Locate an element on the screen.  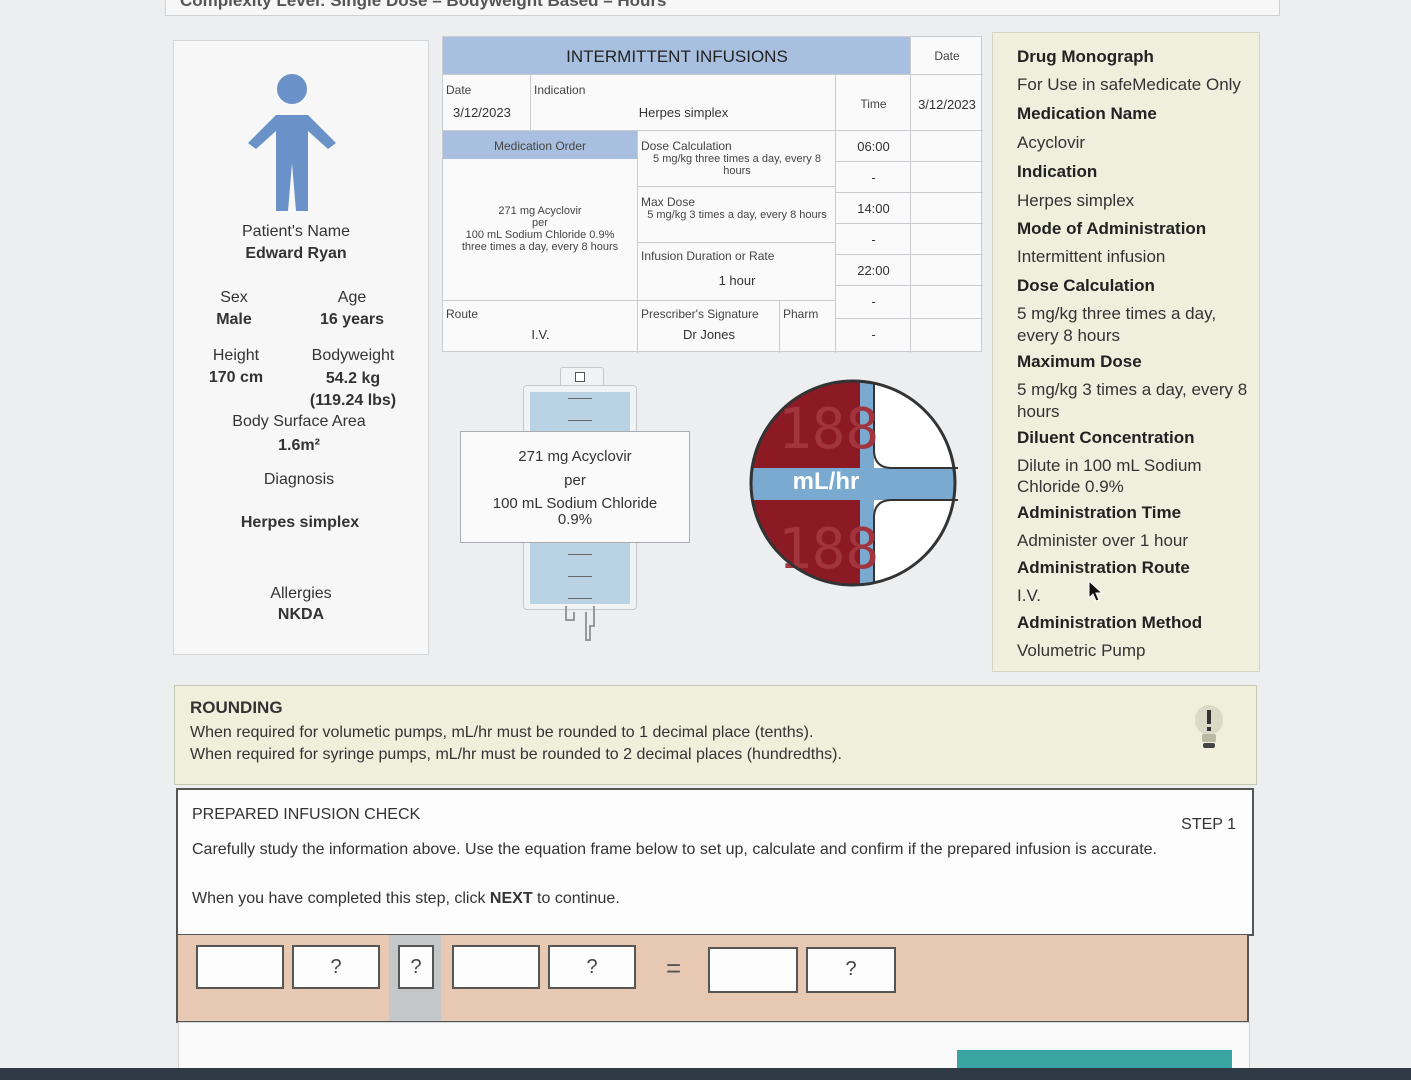
date-value: 3/12/2023 is located at coordinates (482, 112).